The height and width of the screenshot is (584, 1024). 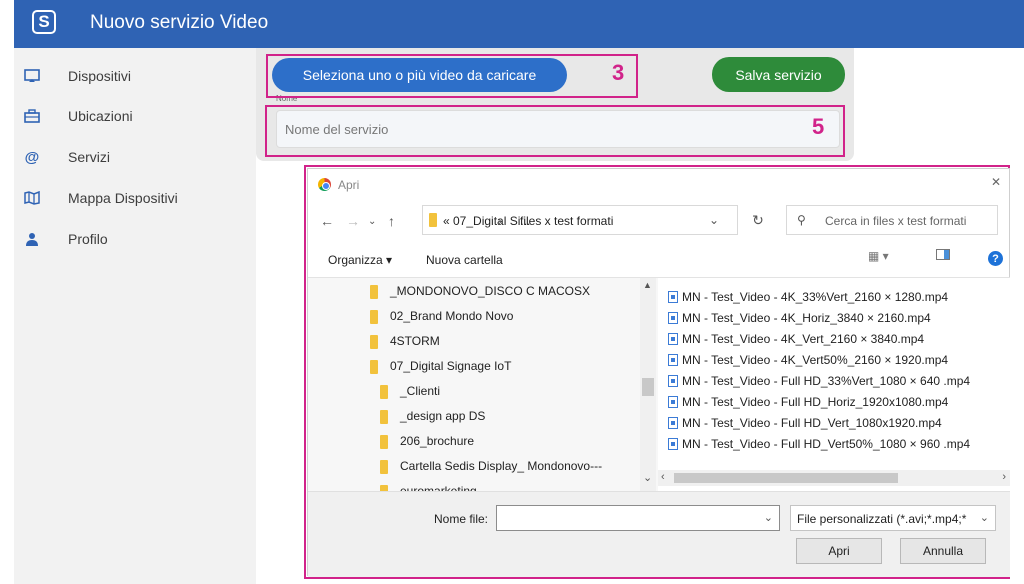 What do you see at coordinates (32, 198) in the screenshot?
I see `map-icon` at bounding box center [32, 198].